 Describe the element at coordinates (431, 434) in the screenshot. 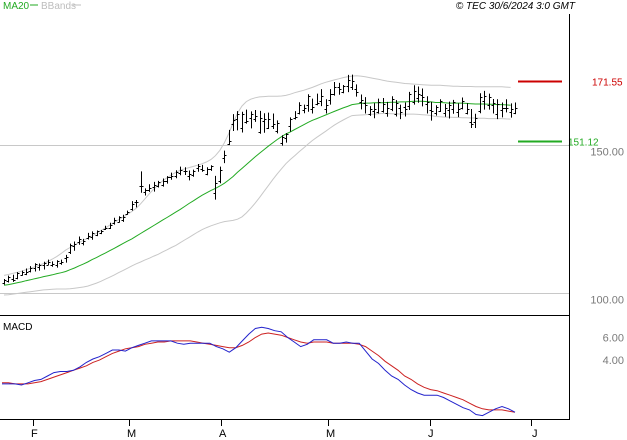

I see `x-tick-label-jun: J` at that location.